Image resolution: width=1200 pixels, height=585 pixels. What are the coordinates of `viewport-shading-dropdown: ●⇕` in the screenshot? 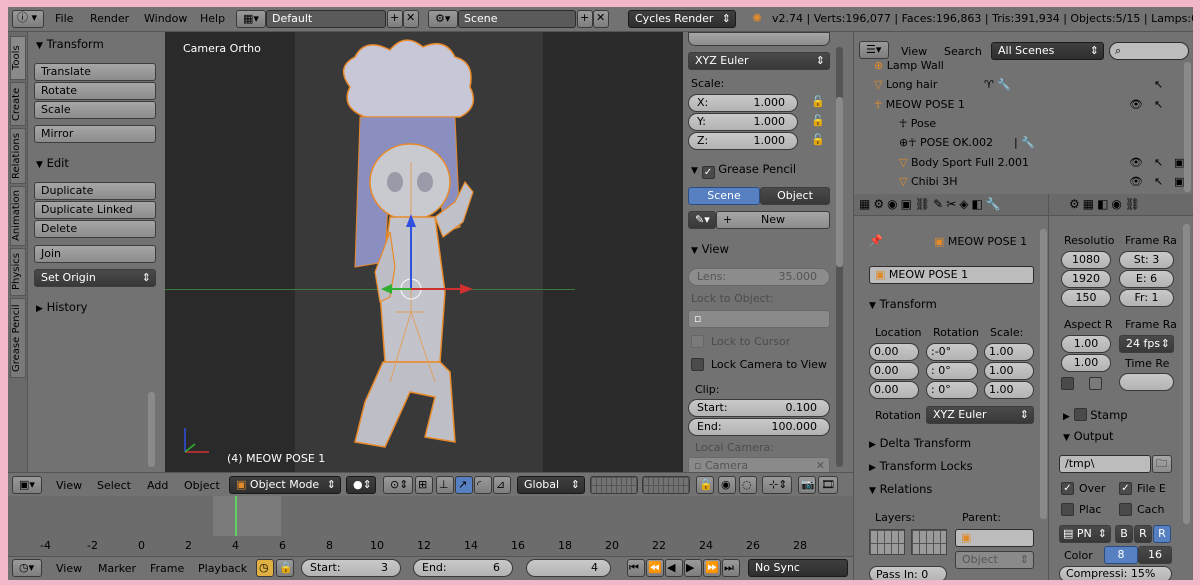 It's located at (361, 485).